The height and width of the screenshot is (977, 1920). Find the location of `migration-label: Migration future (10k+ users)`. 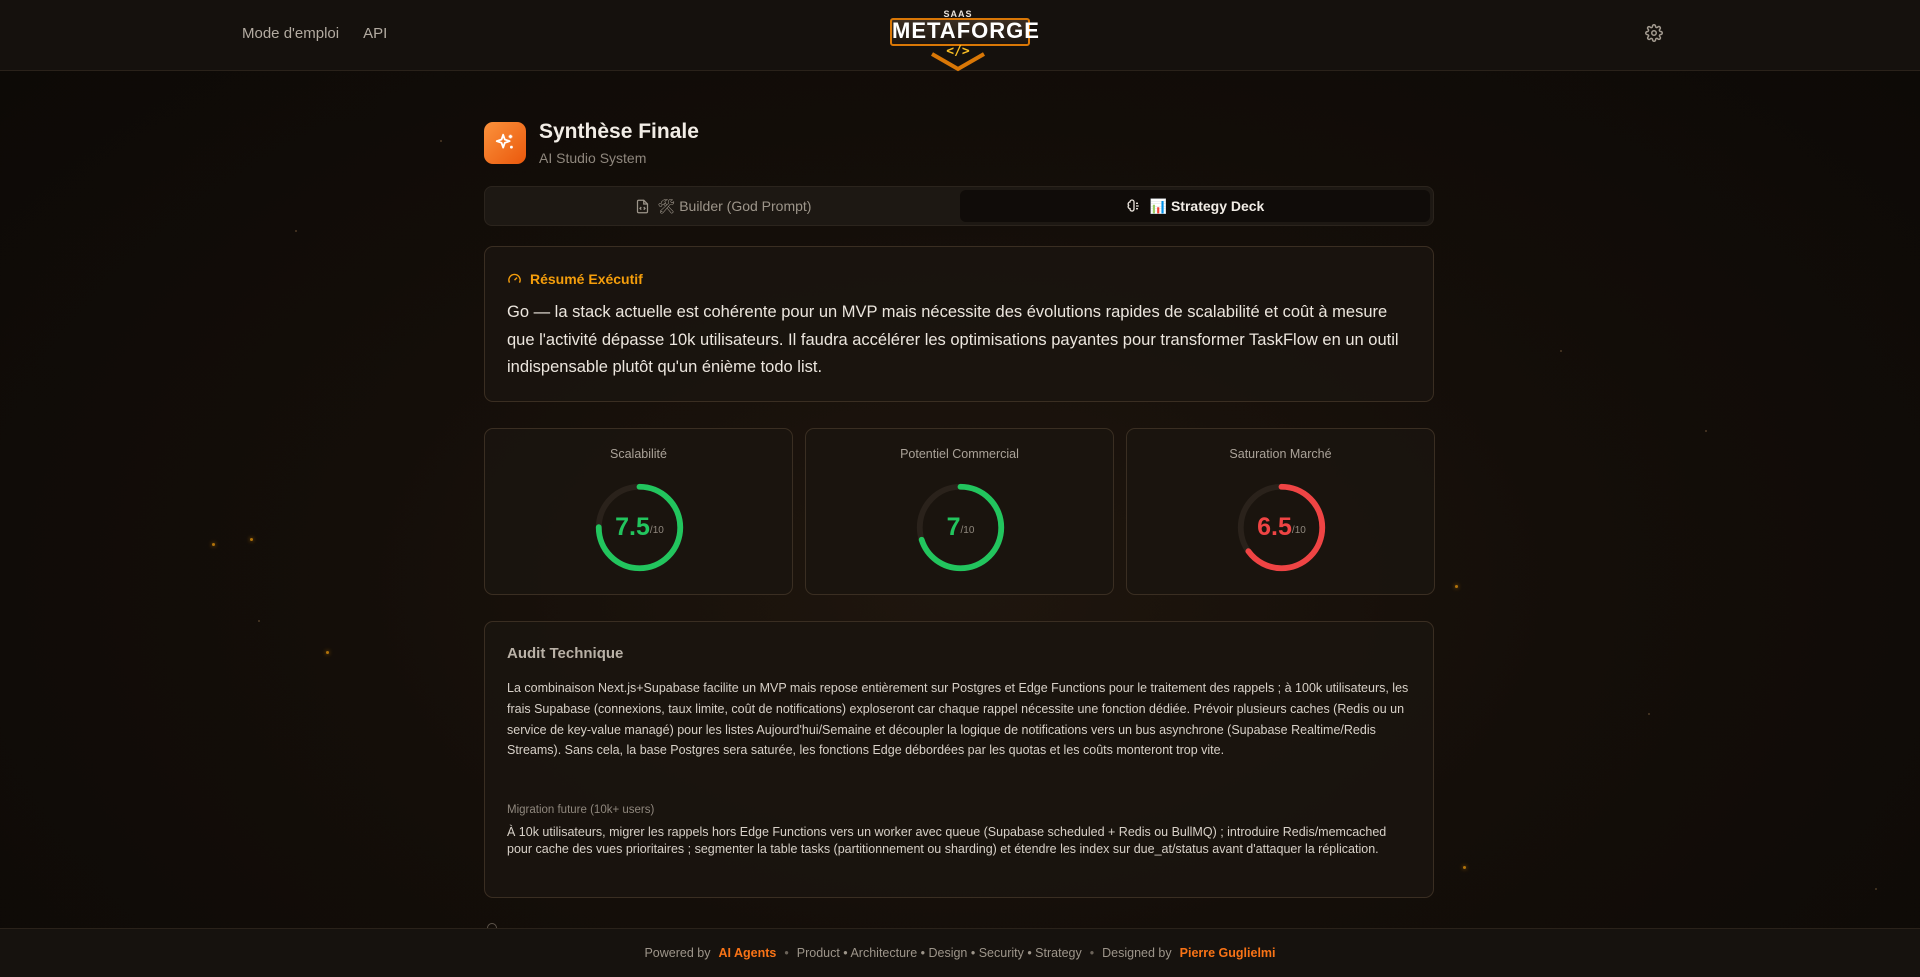

migration-label: Migration future (10k+ users) is located at coordinates (581, 810).